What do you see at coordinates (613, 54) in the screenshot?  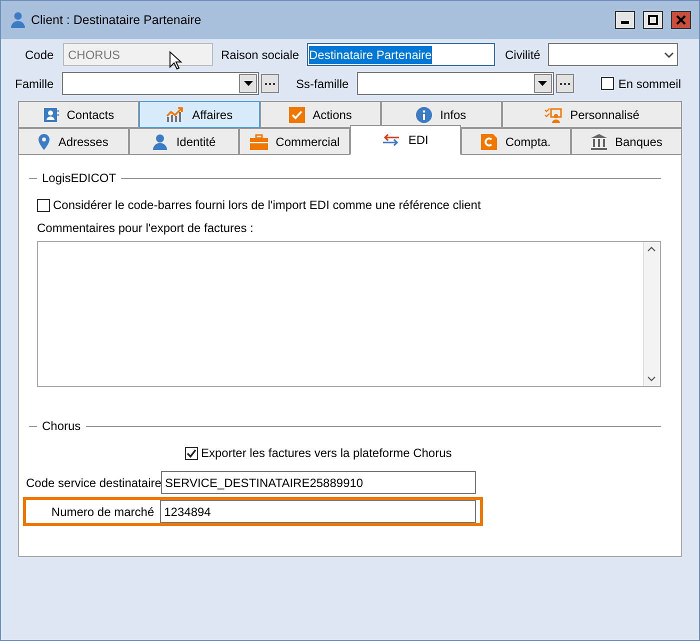 I see `civilite-dropdown` at bounding box center [613, 54].